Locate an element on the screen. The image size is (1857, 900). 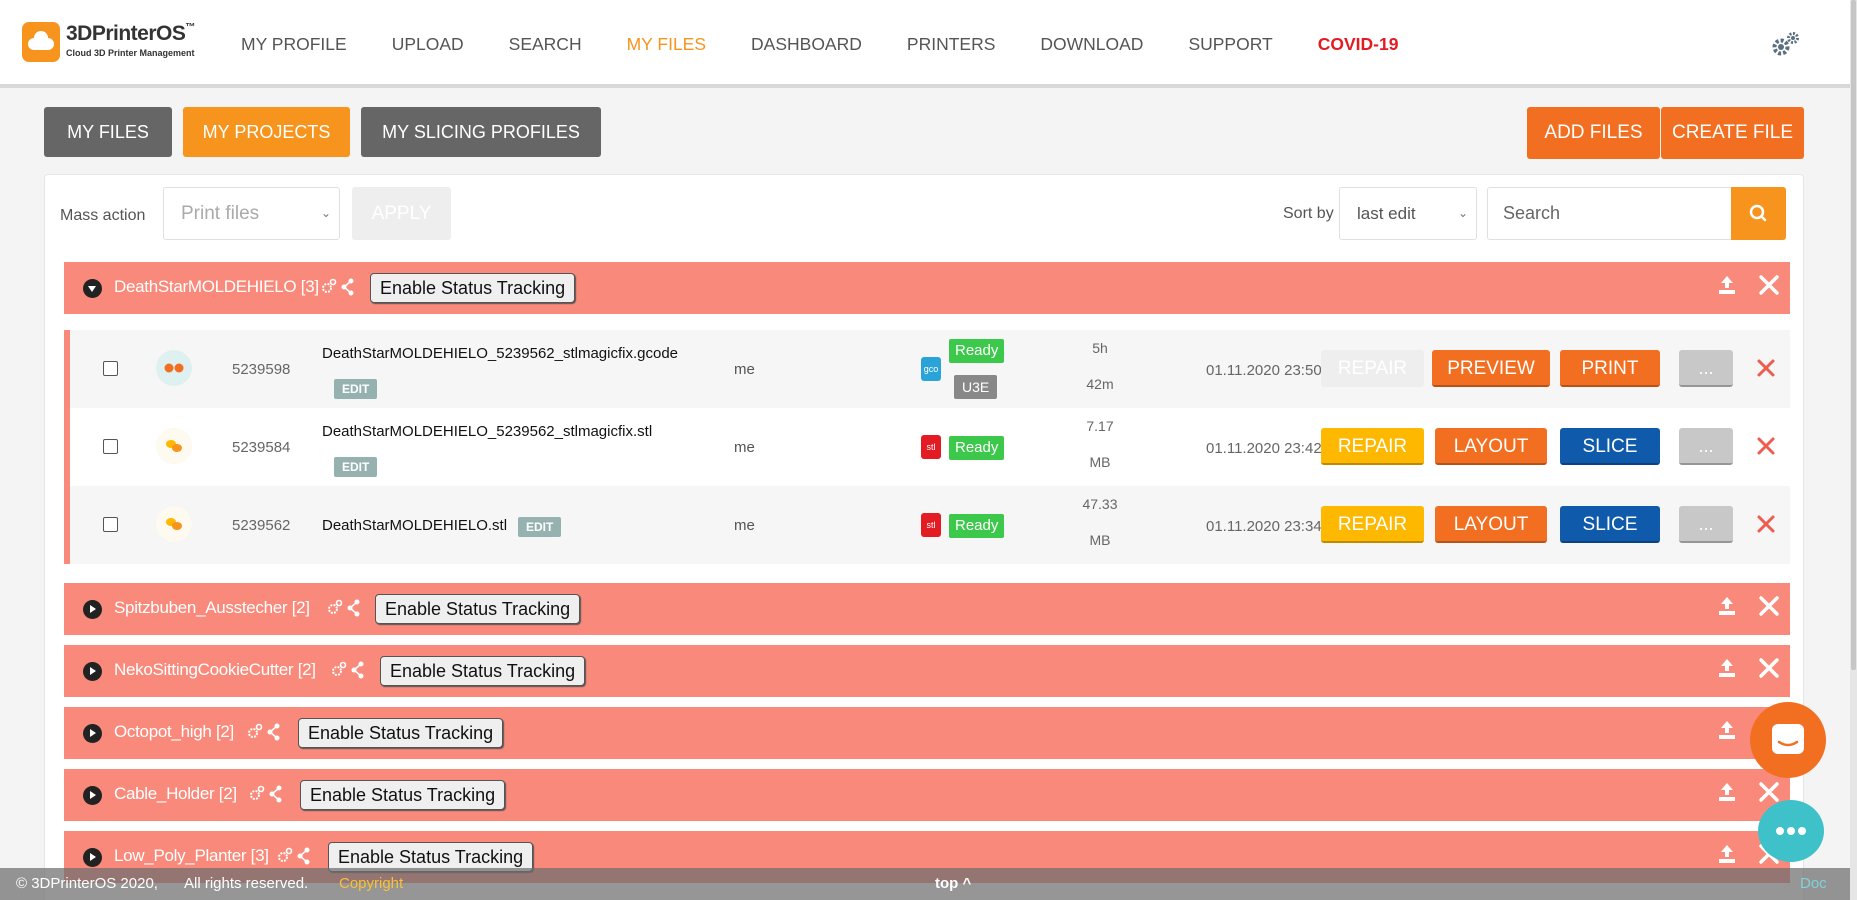
brand-logo: 3DPrinterOS™ Cloud 3D Printer Management is located at coordinates (122, 43).